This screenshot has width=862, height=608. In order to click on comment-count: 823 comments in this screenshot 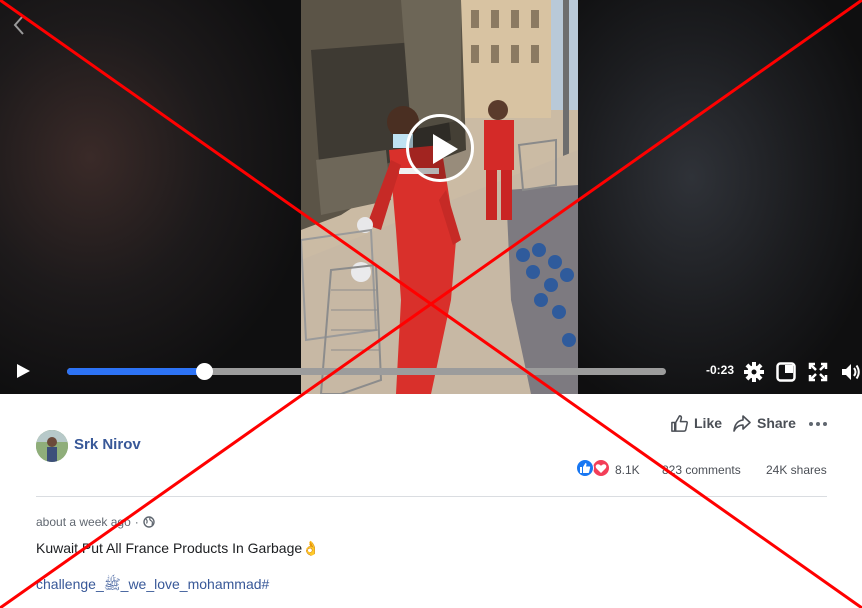, I will do `click(701, 470)`.